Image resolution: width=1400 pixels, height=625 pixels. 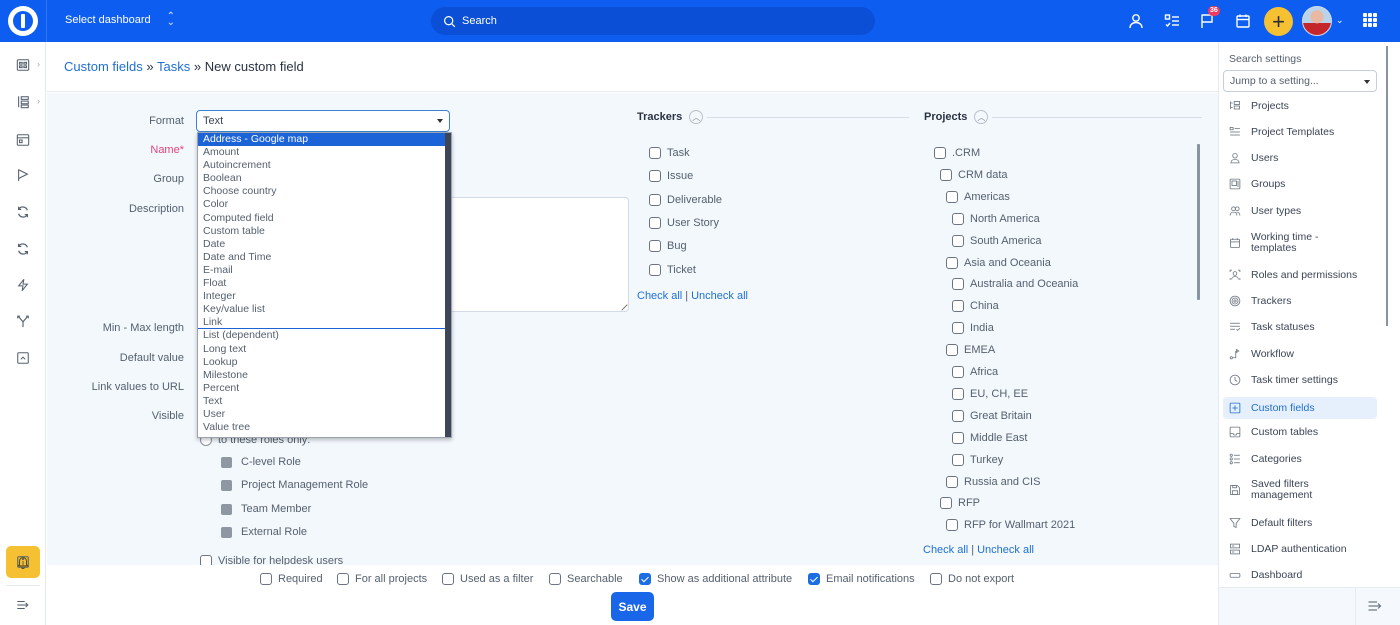 I want to click on flag-icon, so click(x=23, y=175).